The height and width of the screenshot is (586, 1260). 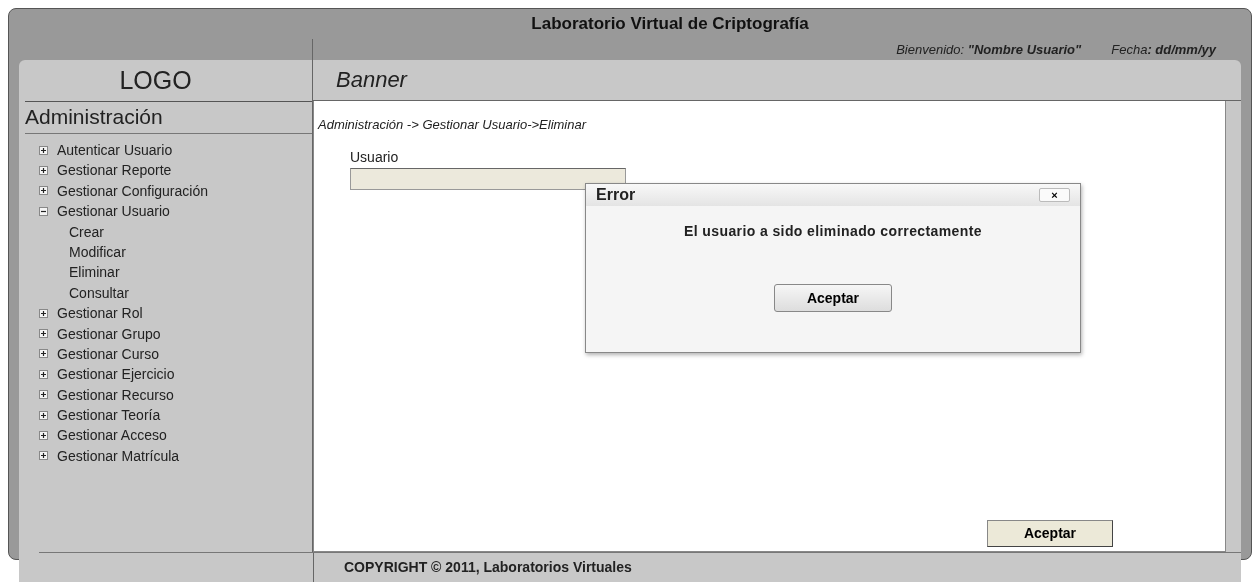 What do you see at coordinates (670, 24) in the screenshot?
I see `site-title: Laboratorio Virtual de Criptografía` at bounding box center [670, 24].